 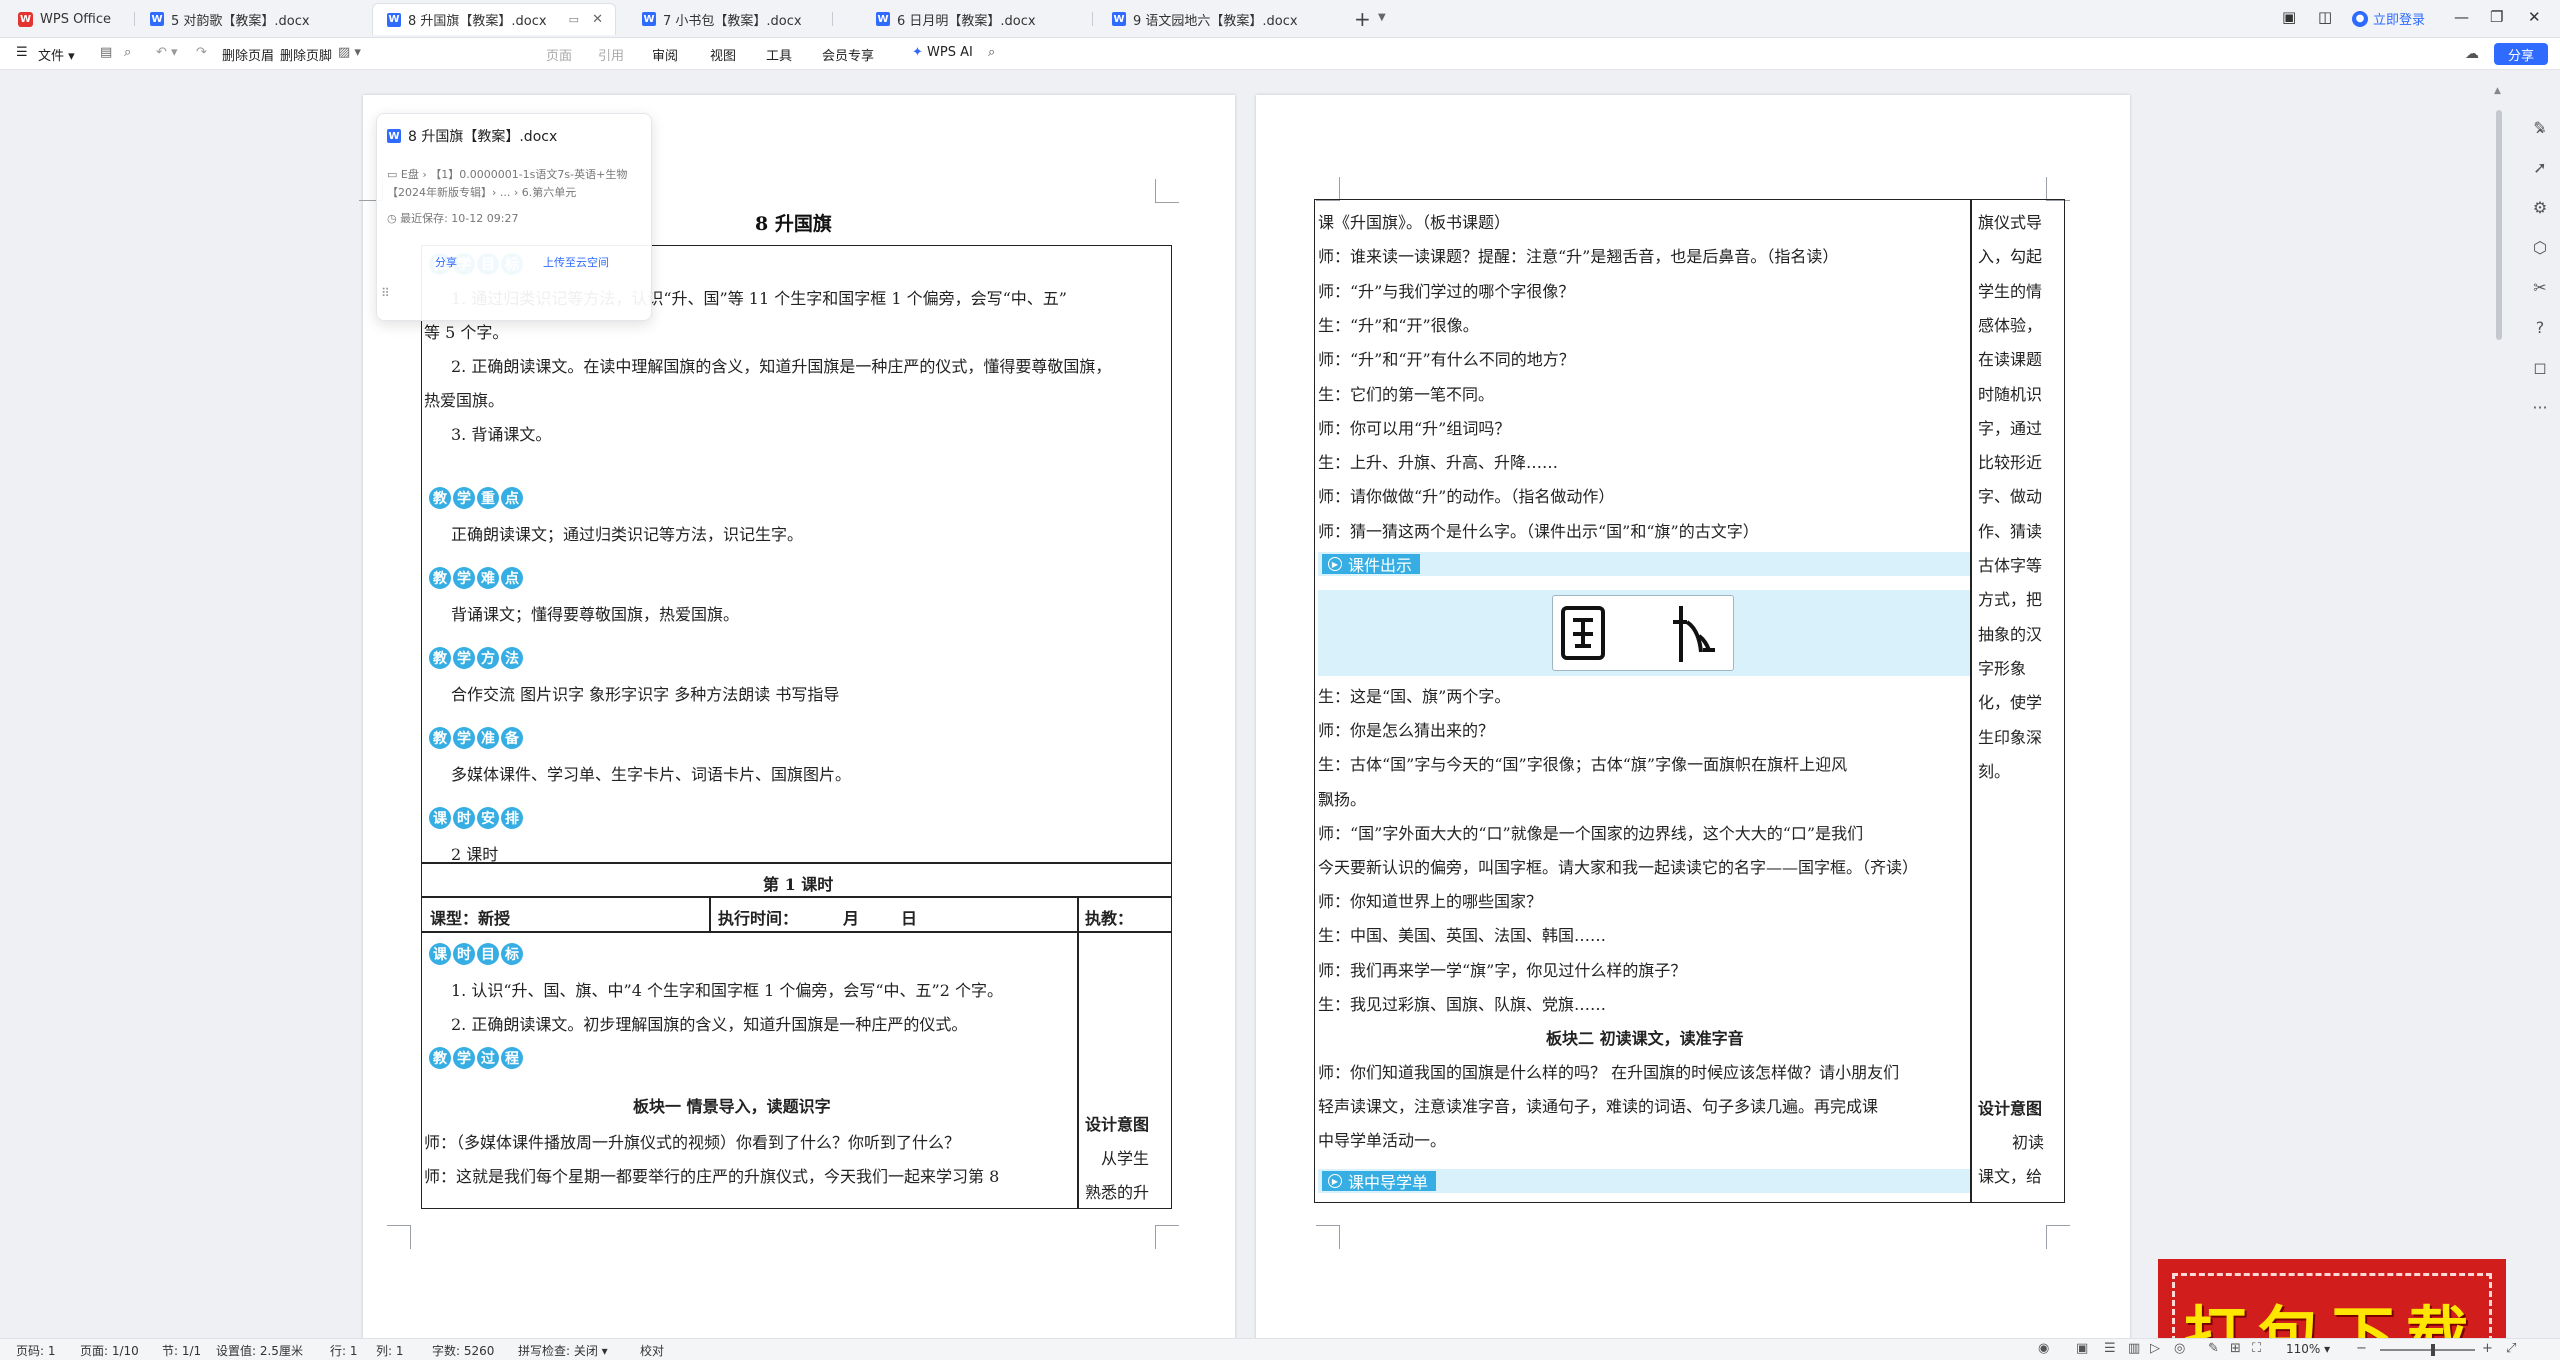 I want to click on status-col: 列: 1, so click(x=390, y=1350).